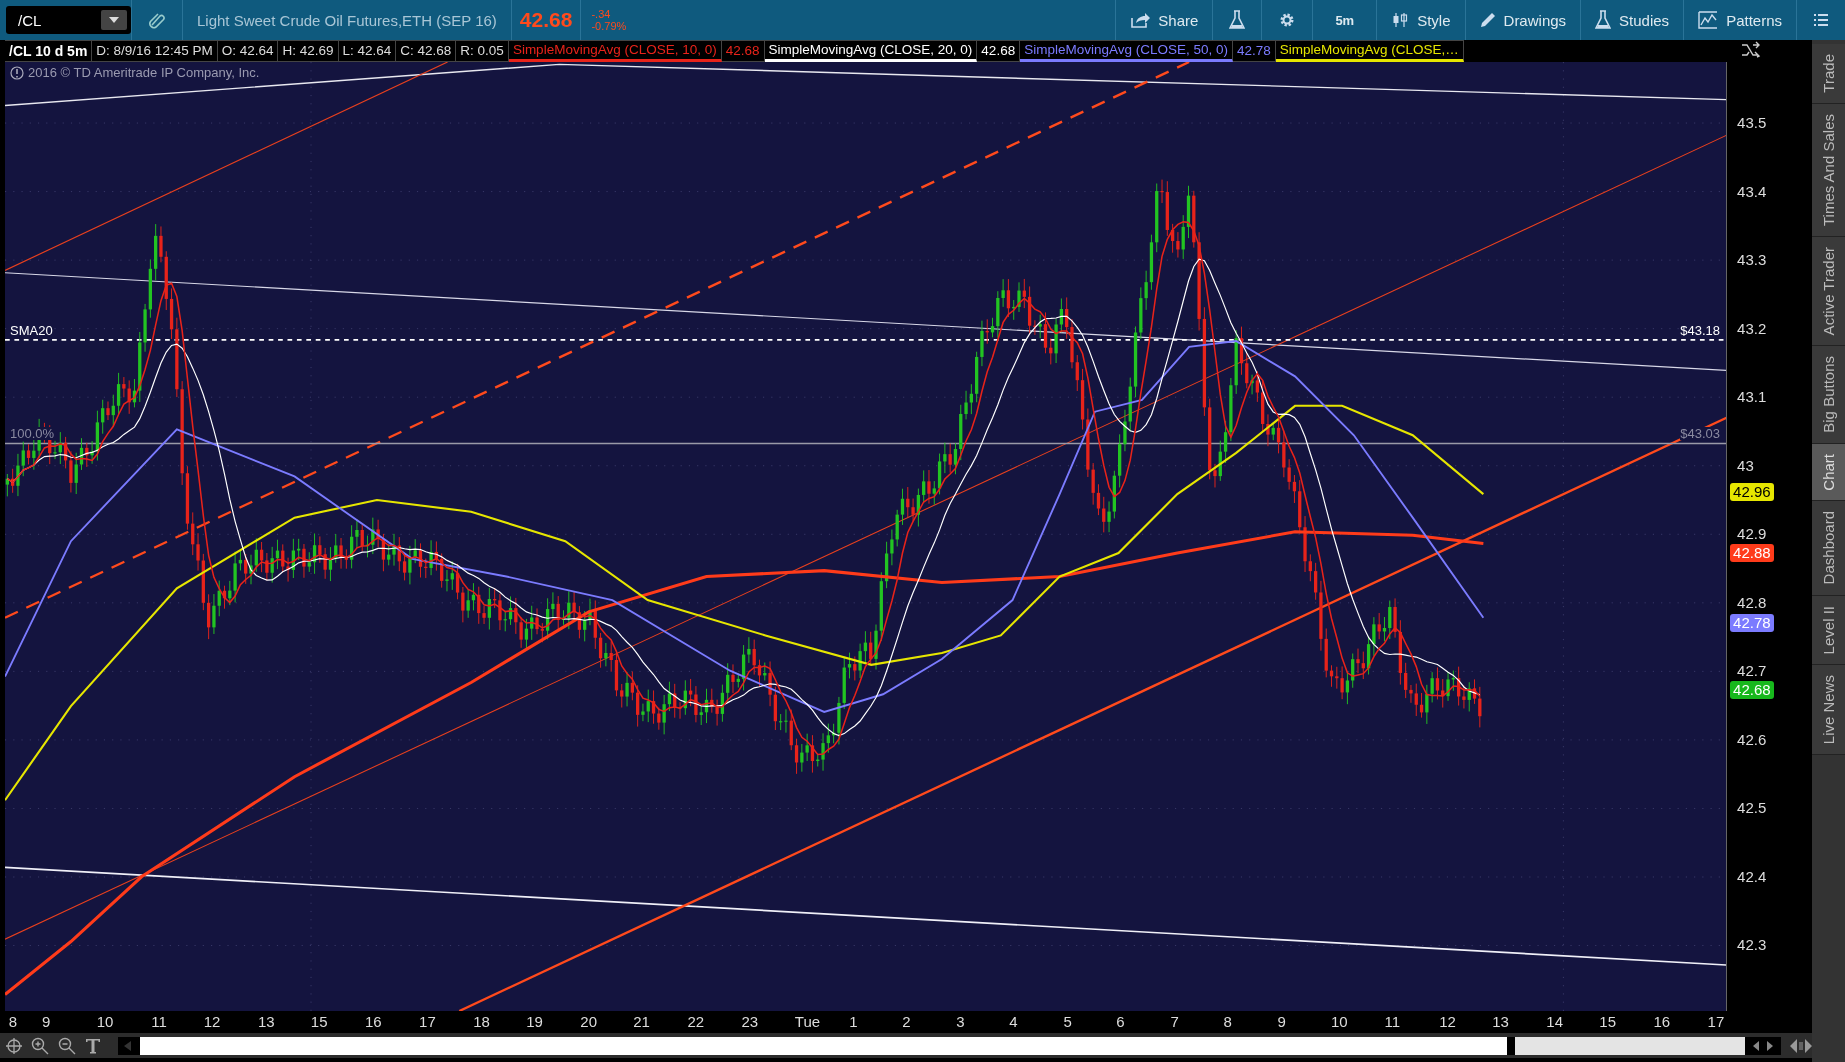 The image size is (1845, 1062). Describe the element at coordinates (32, 434) in the screenshot. I see `level-label: 100.0%` at that location.